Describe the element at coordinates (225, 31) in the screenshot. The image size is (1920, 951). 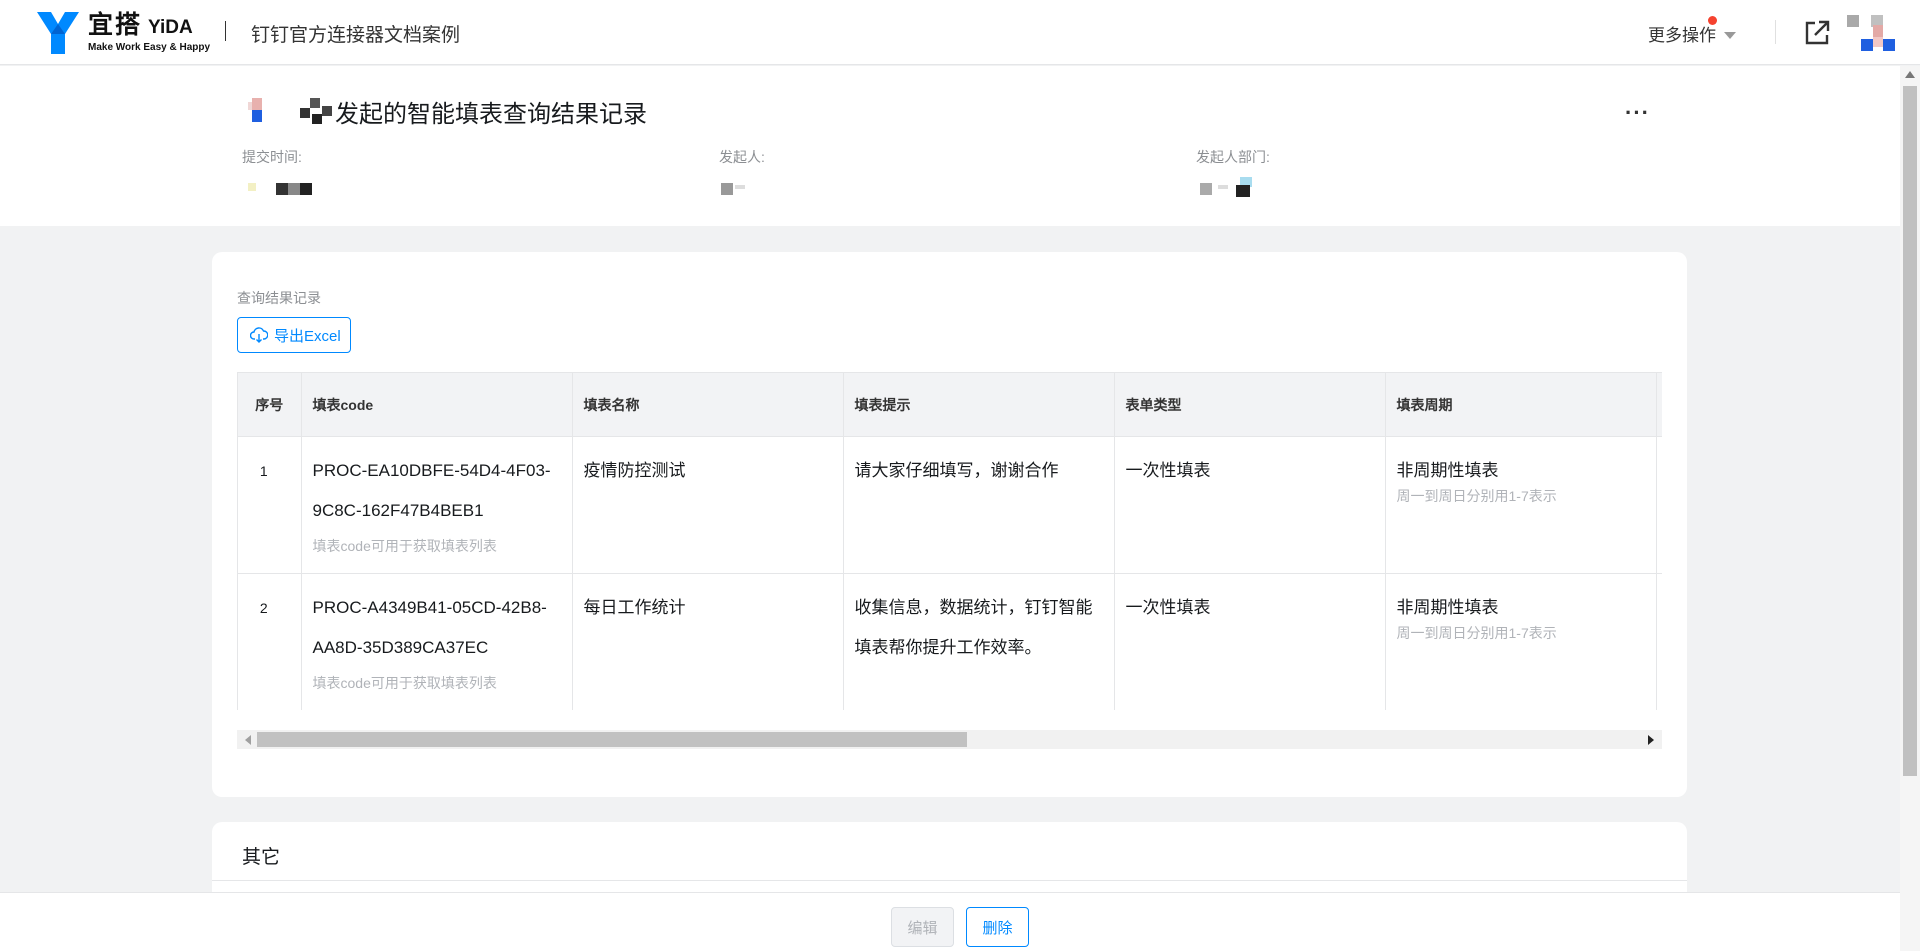
I see `header-divider` at that location.